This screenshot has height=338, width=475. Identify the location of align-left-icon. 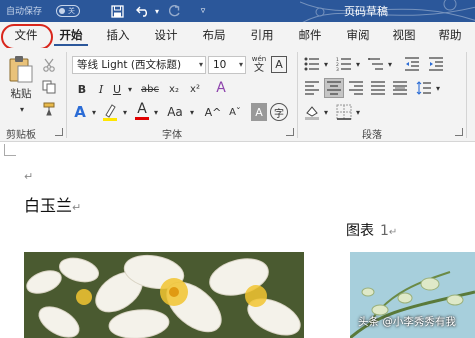
(312, 88).